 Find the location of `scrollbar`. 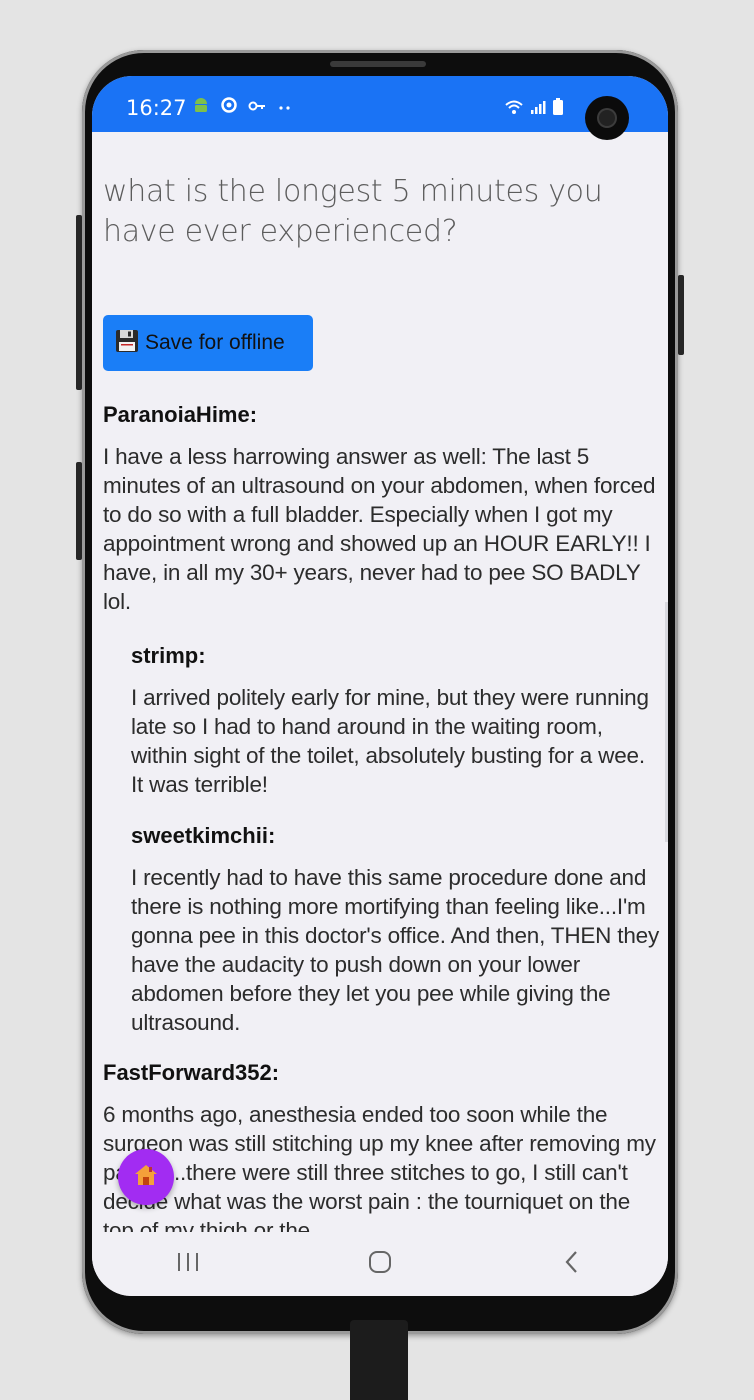

scrollbar is located at coordinates (666, 722).